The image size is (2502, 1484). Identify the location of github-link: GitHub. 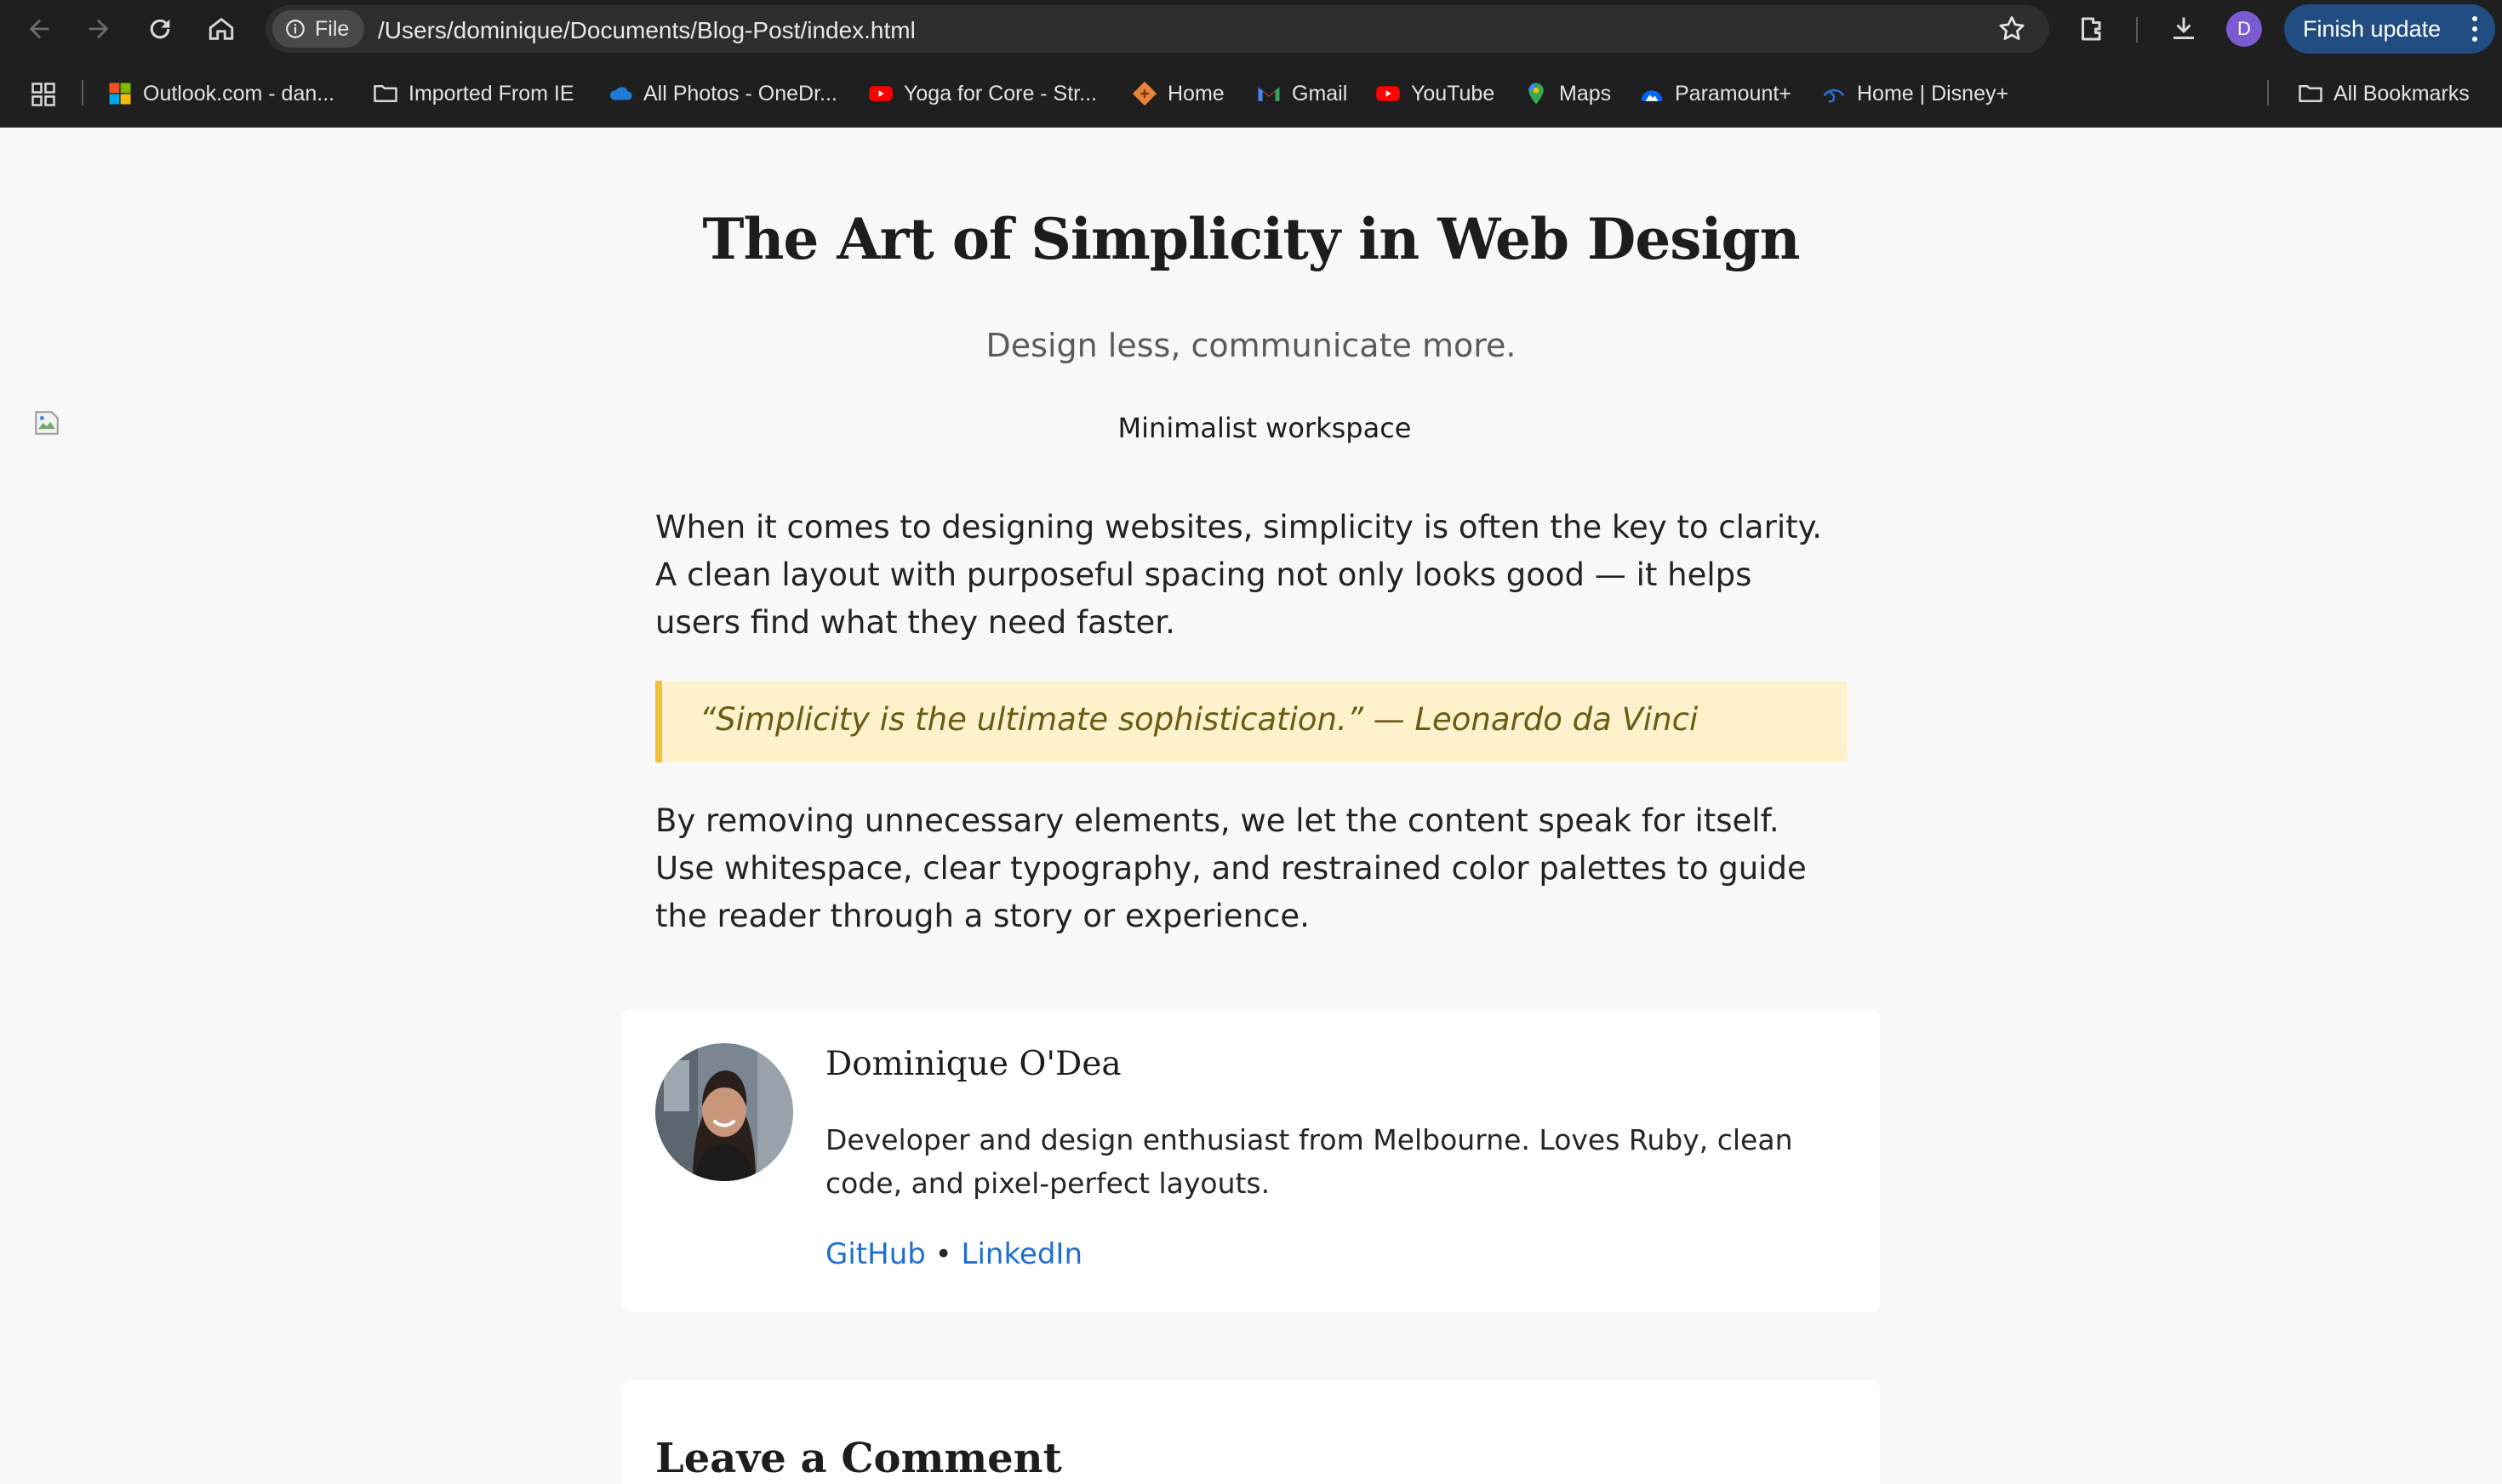
(875, 1254).